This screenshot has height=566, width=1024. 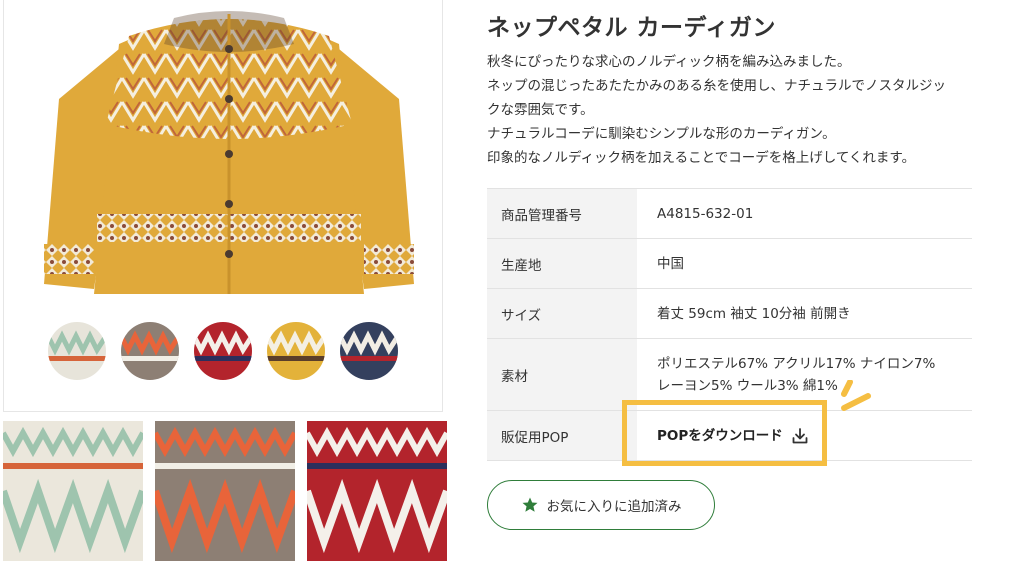 I want to click on material-line: レーヨン5% ウール3% 綿1%, so click(x=747, y=385).